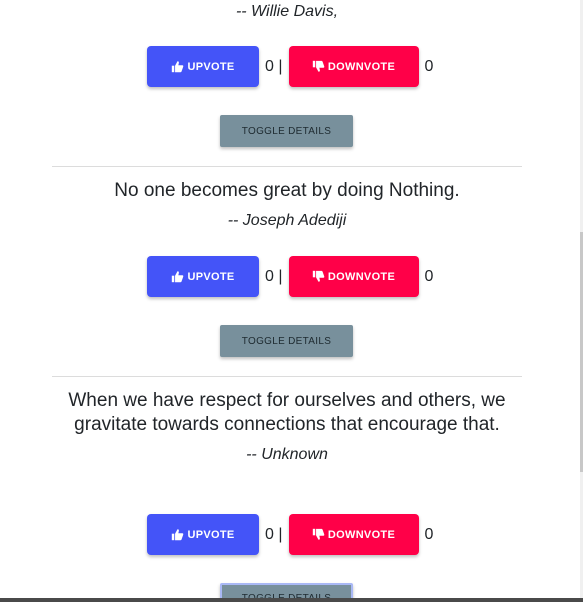  What do you see at coordinates (287, 220) in the screenshot?
I see `quote-author: -- Joseph Adediji` at bounding box center [287, 220].